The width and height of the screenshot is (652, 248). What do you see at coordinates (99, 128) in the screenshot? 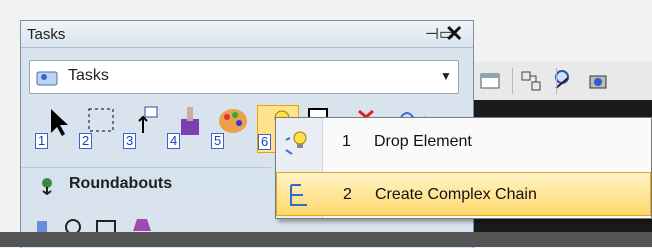
I see `tool-2: 2` at bounding box center [99, 128].